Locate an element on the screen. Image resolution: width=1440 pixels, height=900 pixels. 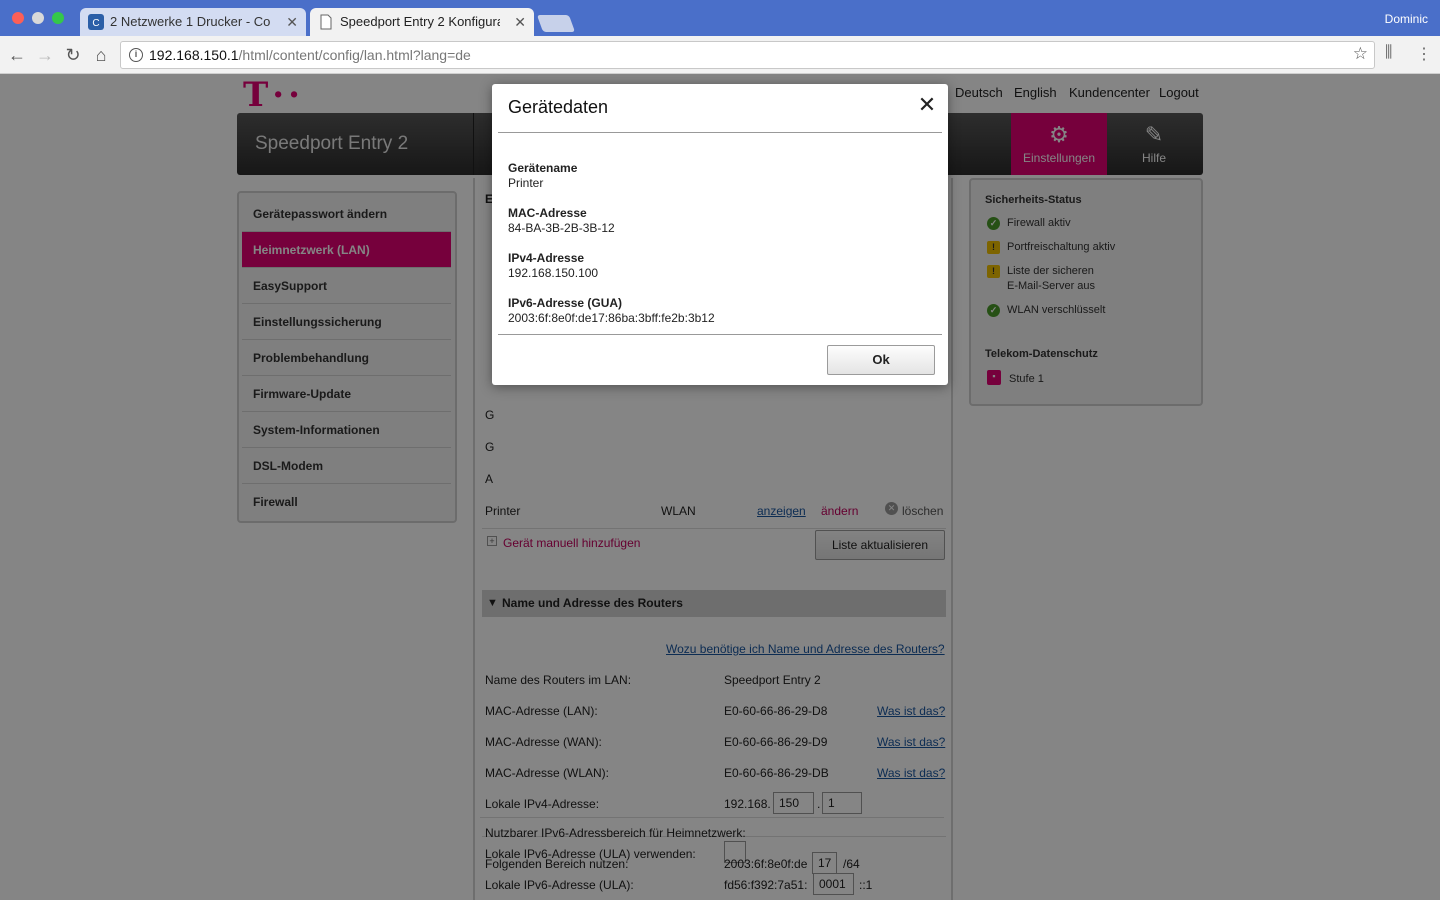
browser-tab-1: C 2 Netzwerke 1 Drucker - Comp ✕ is located at coordinates (193, 22).